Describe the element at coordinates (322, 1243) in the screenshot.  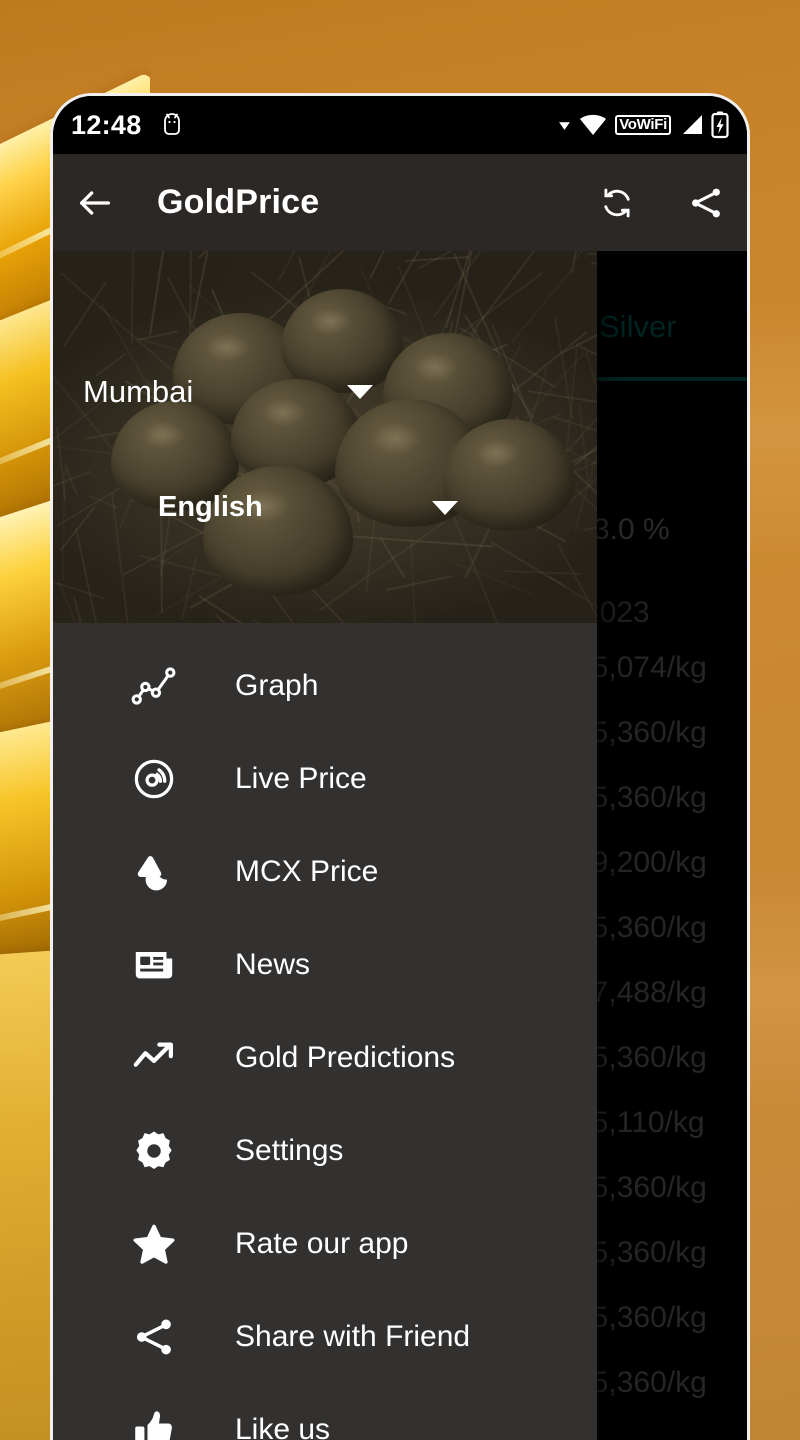
I see `drawer-item-label: Rate our app` at that location.